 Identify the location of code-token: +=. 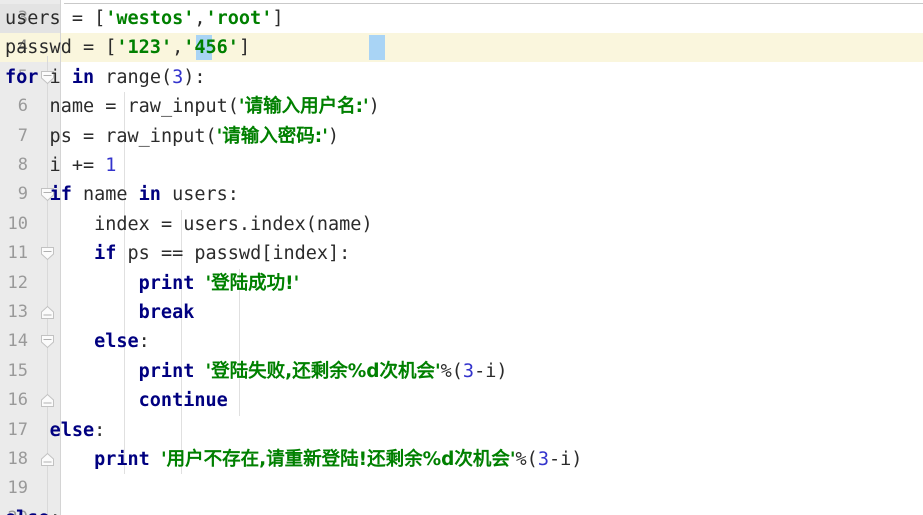
(88, 165).